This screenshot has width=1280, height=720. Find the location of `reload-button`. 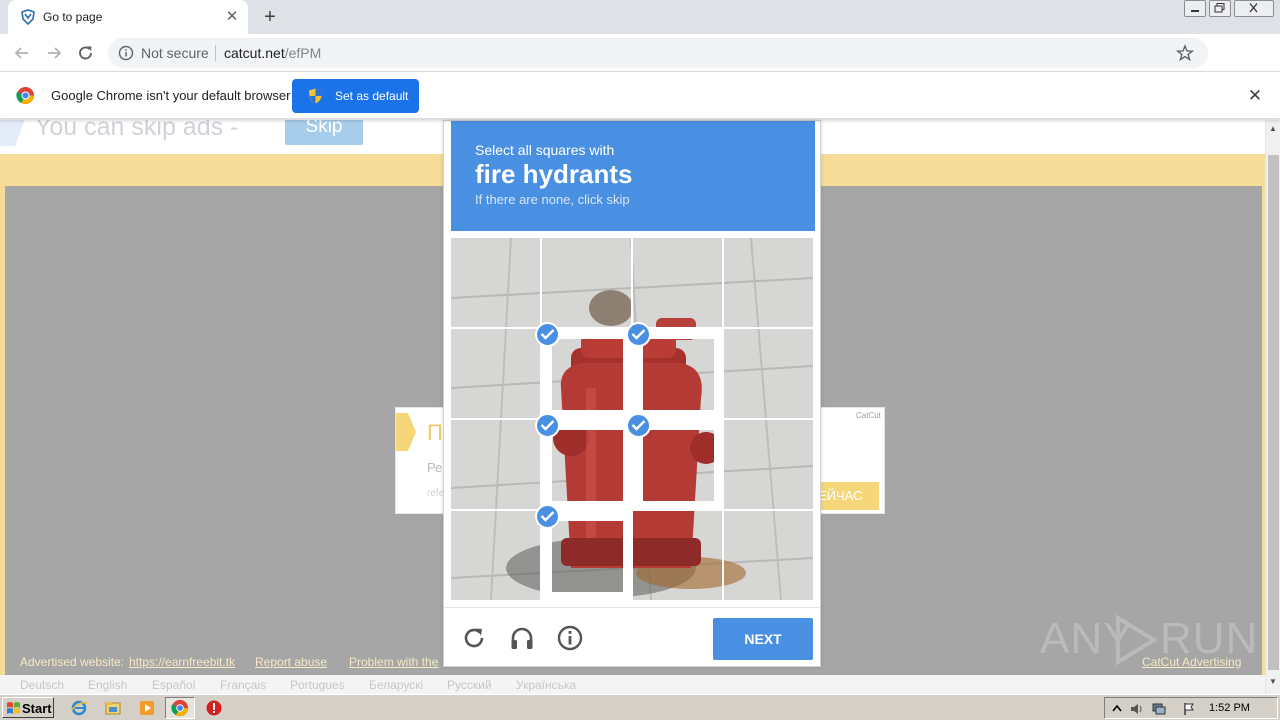

reload-button is located at coordinates (86, 53).